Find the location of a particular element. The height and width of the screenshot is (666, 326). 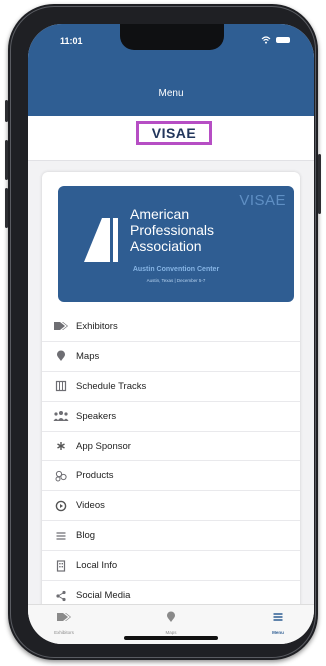

logo-bar: VISAE is located at coordinates (171, 138).